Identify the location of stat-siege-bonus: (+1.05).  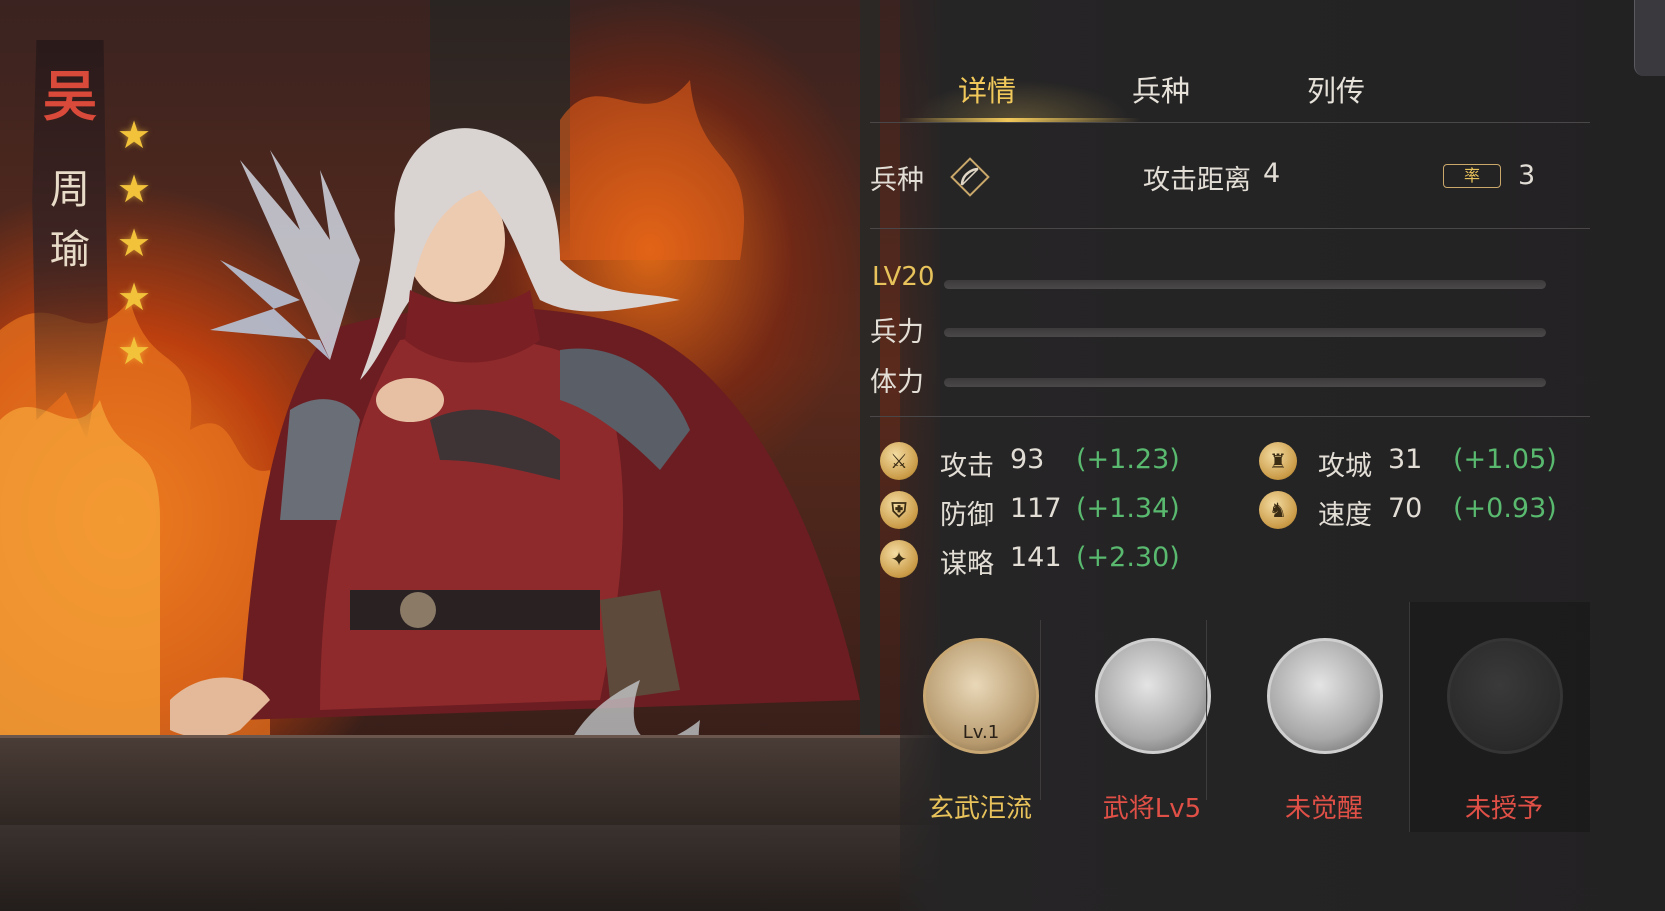
(1505, 459).